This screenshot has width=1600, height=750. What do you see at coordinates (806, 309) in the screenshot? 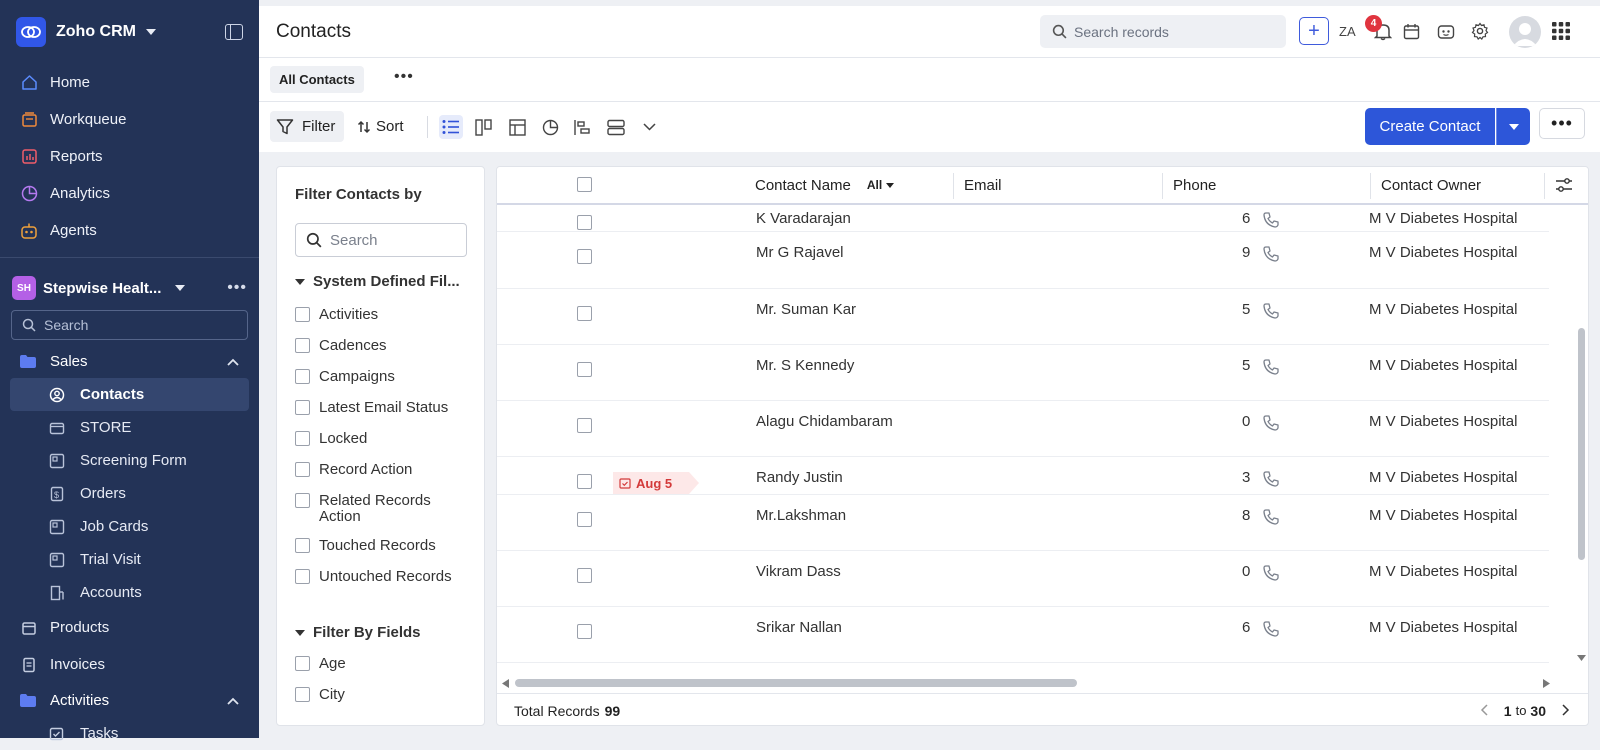
I see `contact-name-cell: Mr. Suman Kar` at bounding box center [806, 309].